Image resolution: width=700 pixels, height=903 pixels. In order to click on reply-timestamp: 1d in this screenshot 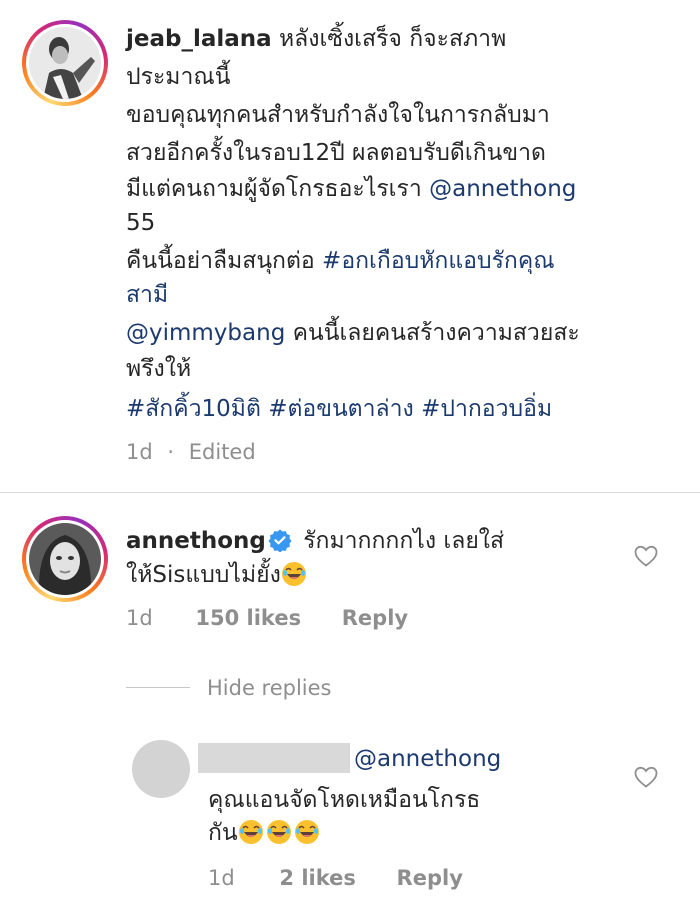, I will do `click(221, 878)`.